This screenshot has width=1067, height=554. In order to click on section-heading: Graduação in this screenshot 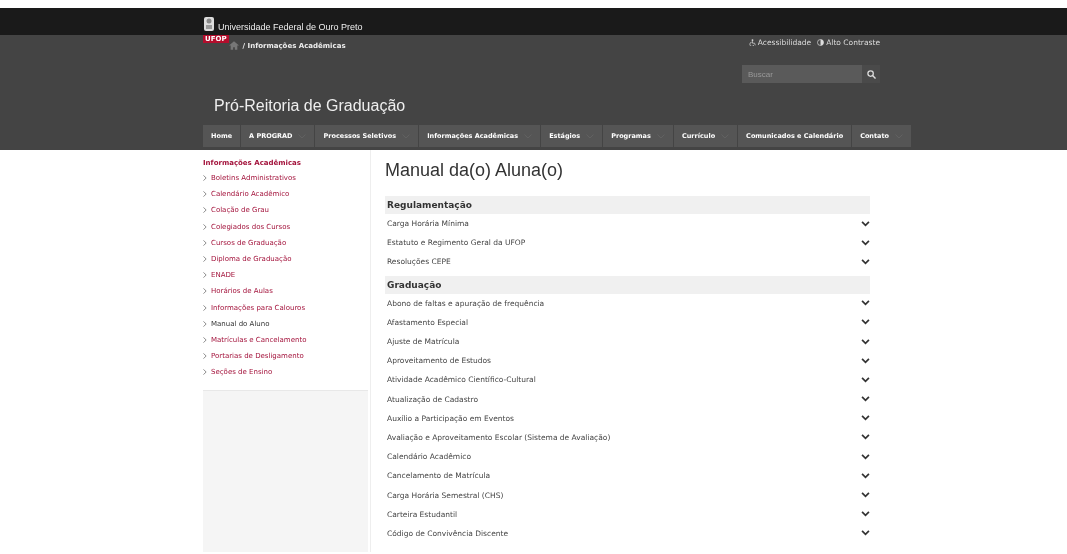, I will do `click(627, 284)`.